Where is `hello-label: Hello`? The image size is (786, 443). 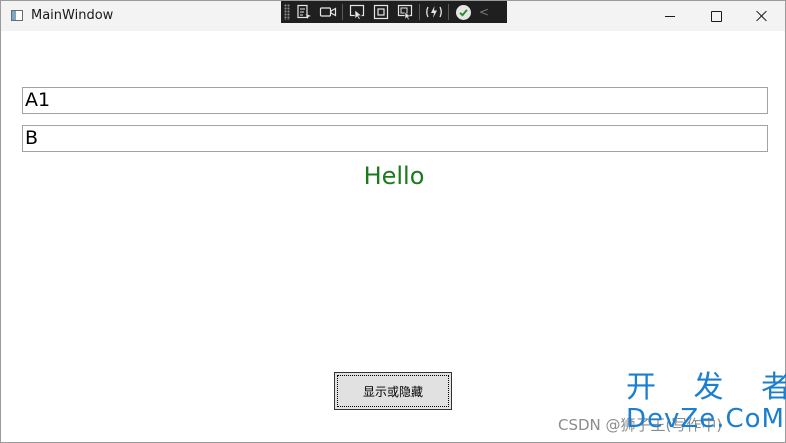 hello-label: Hello is located at coordinates (394, 176).